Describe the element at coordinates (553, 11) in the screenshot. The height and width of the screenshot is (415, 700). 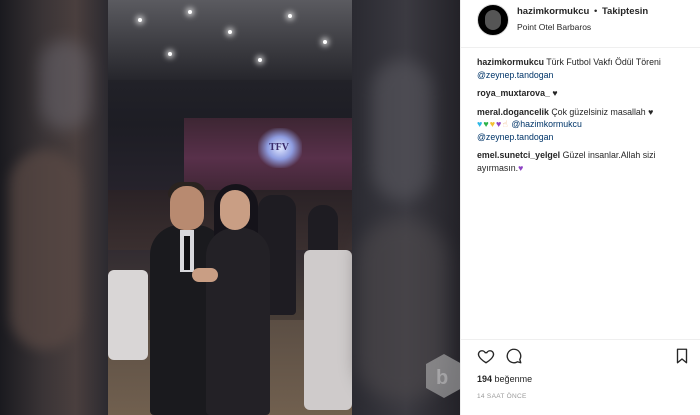
I see `username-link: hazimkormukcu` at that location.